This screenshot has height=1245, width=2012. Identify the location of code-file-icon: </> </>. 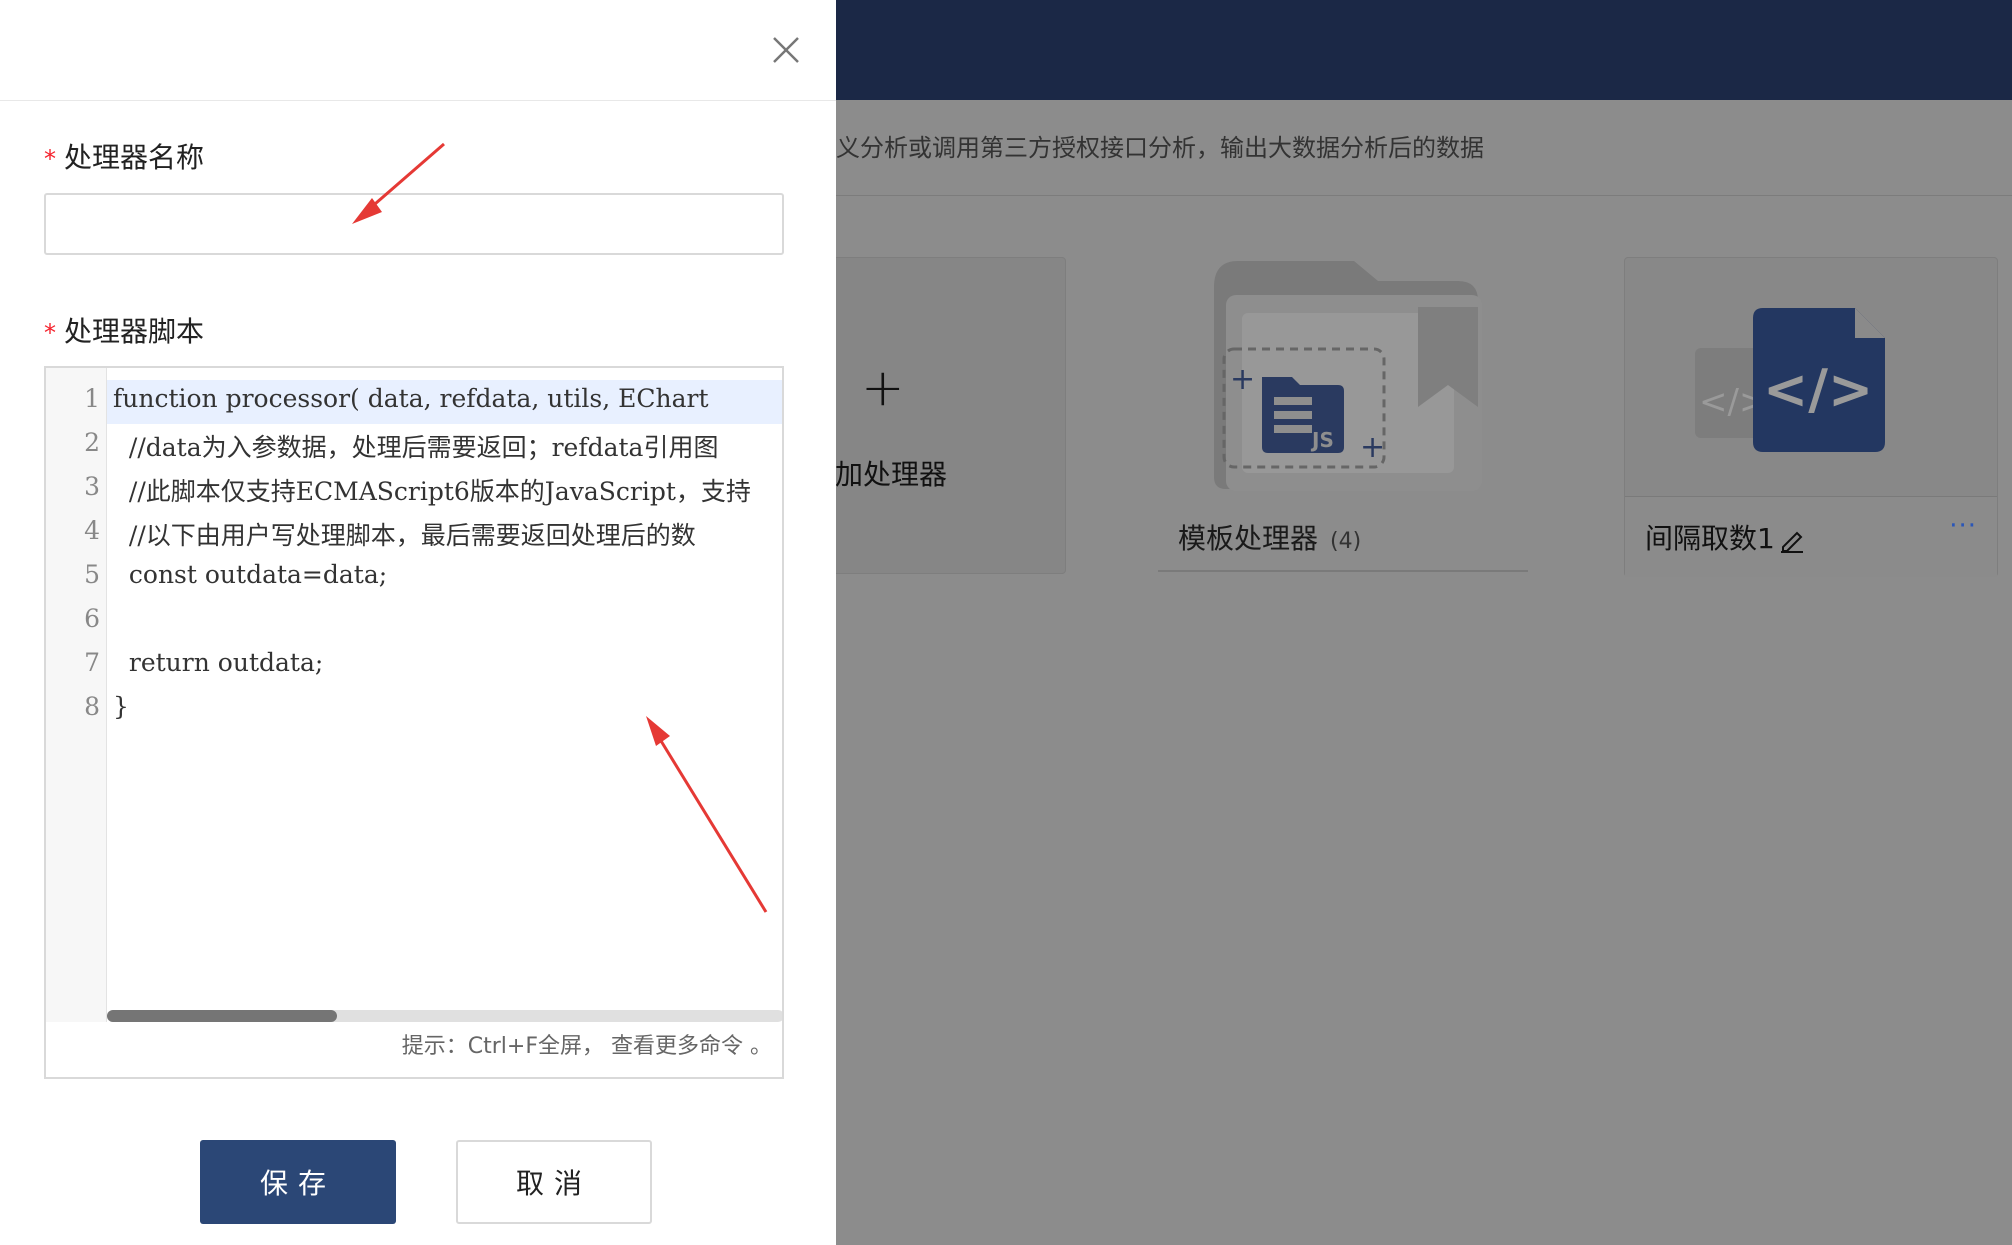
(1790, 380).